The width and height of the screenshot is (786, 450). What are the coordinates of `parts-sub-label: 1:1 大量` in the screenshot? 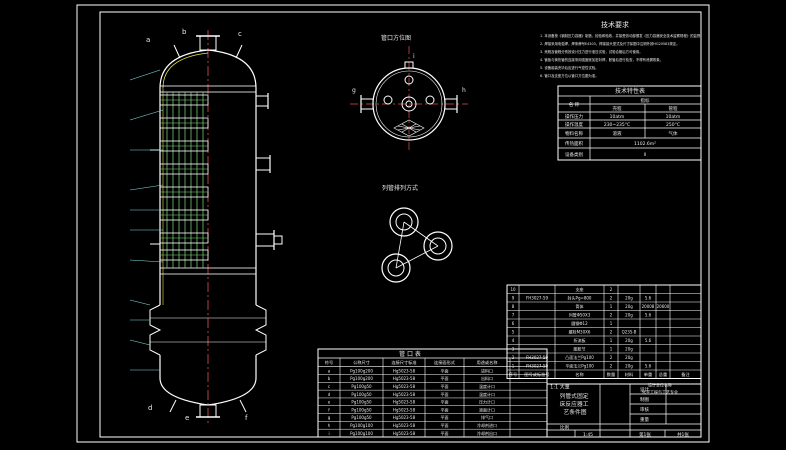 It's located at (560, 387).